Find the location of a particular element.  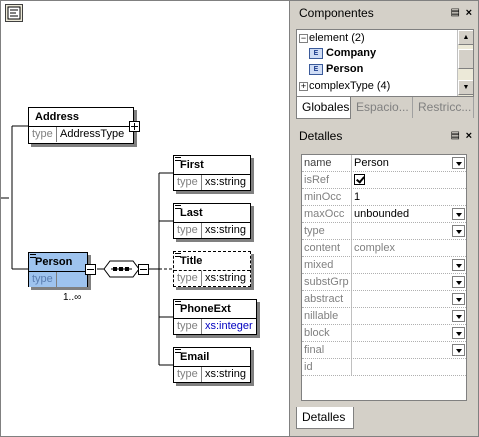

prop-row-nillable: nillable is located at coordinates (384, 316).